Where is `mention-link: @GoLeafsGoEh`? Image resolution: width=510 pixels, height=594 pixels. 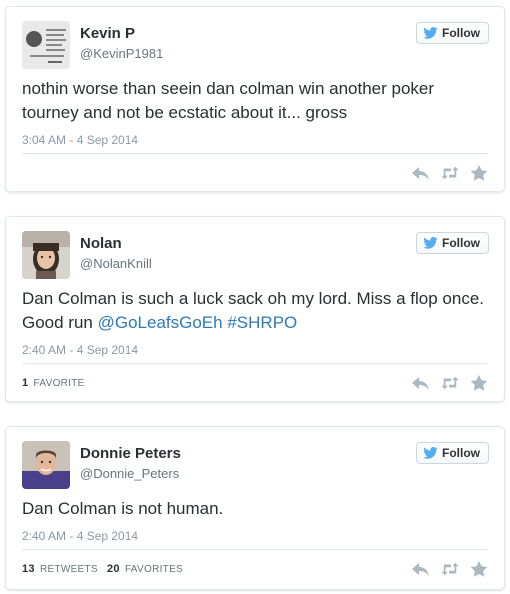
mention-link: @GoLeafsGoEh is located at coordinates (160, 322).